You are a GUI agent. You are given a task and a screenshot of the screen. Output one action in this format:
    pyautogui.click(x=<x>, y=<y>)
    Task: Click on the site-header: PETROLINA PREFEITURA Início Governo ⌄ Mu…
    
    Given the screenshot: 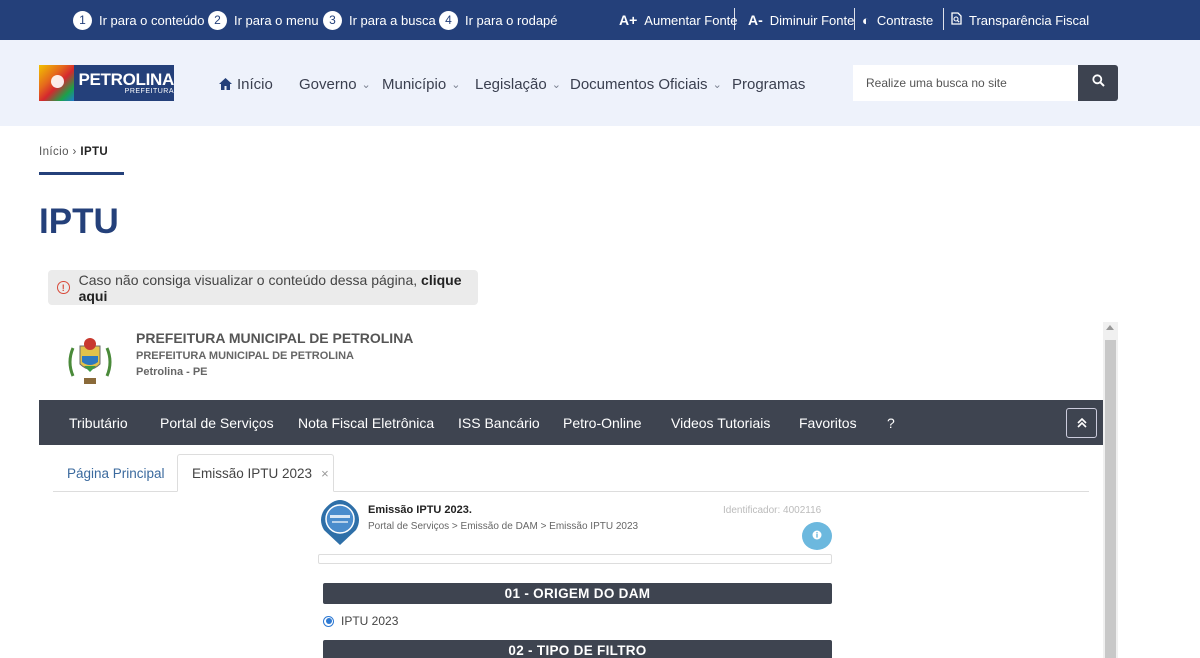 What is the action you would take?
    pyautogui.click(x=600, y=83)
    